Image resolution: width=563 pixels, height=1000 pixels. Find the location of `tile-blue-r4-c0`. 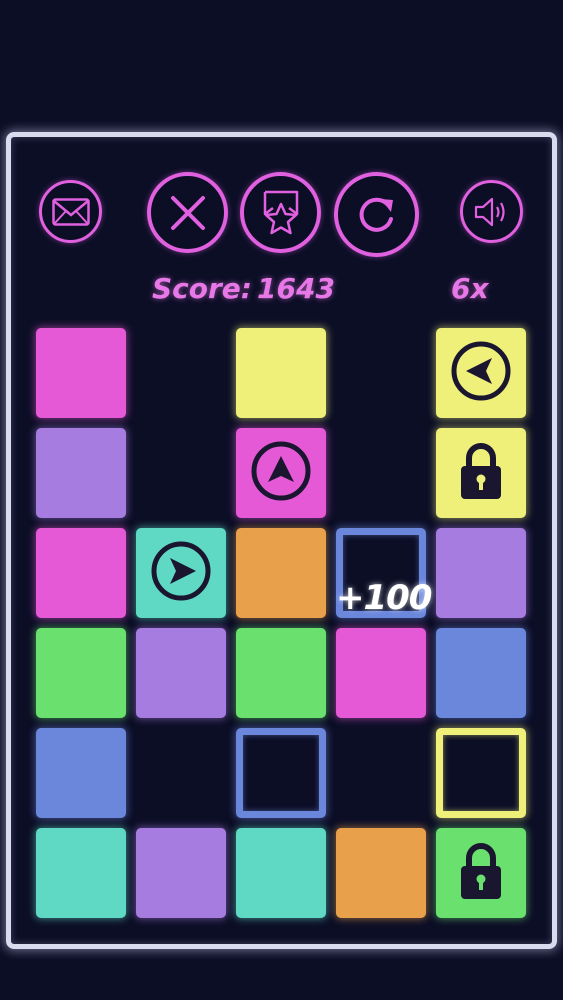

tile-blue-r4-c0 is located at coordinates (81, 773).